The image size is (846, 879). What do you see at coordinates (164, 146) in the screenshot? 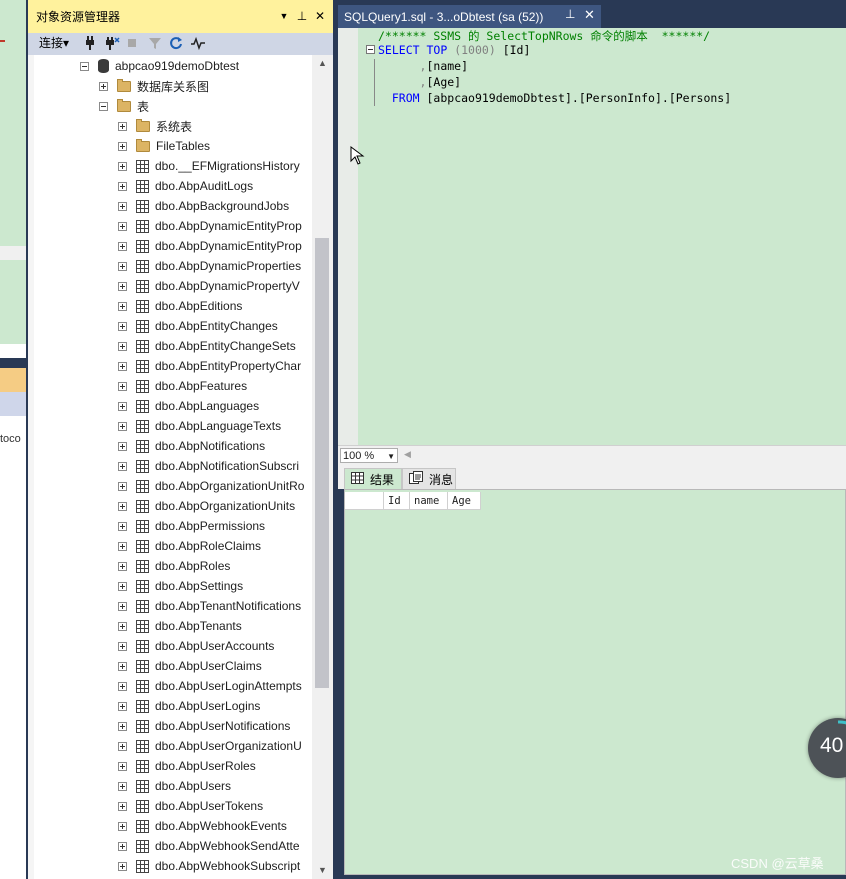
I see `tree-node-filetables: FileTables` at bounding box center [164, 146].